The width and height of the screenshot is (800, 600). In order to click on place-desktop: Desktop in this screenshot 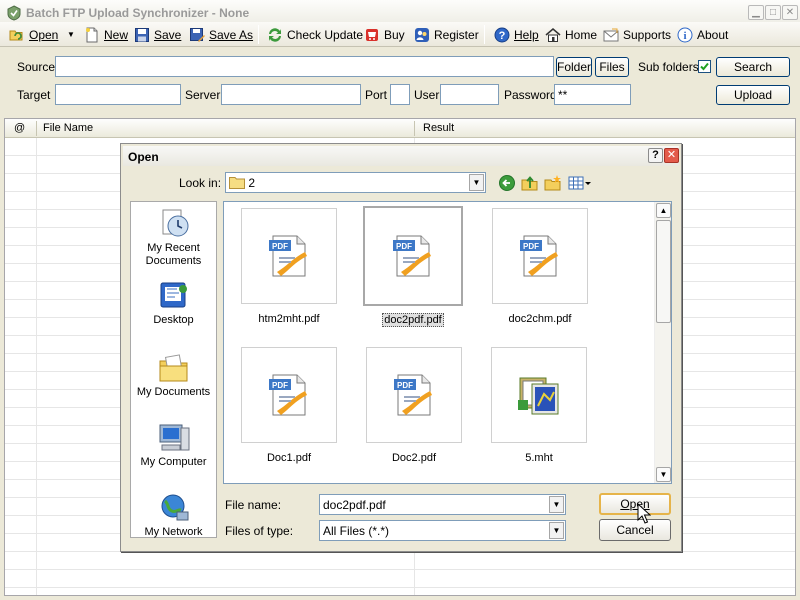, I will do `click(173, 303)`.